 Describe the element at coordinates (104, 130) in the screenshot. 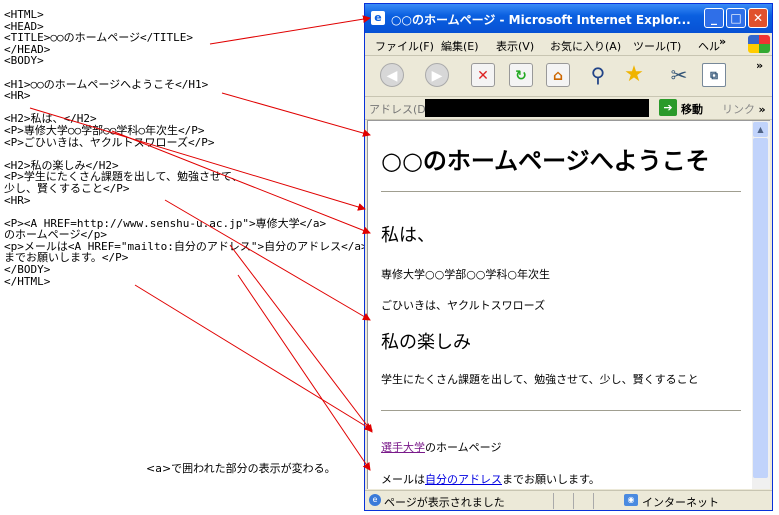

I see `code-line: <P>専修大学○○学部○○学科○年次生</P>` at that location.